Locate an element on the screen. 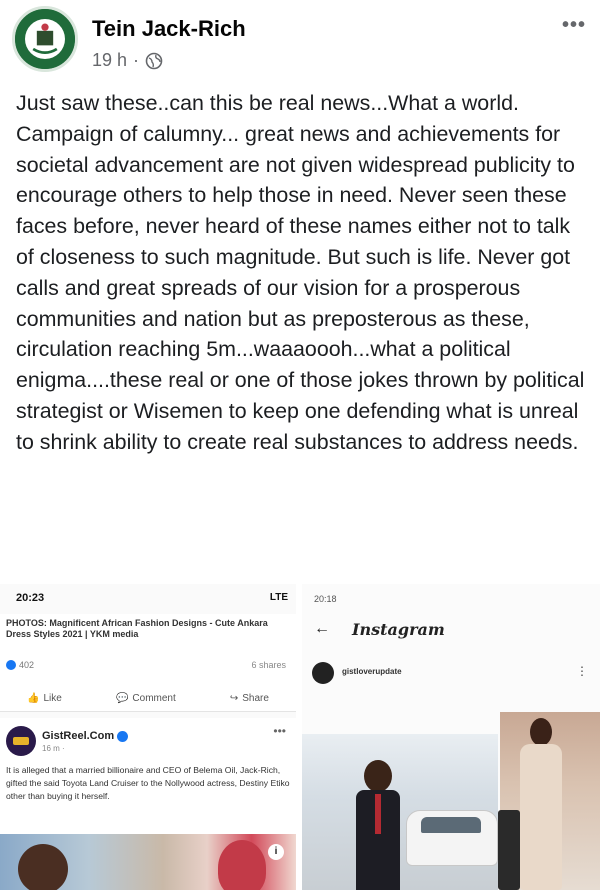 This screenshot has height=890, width=600. avatar is located at coordinates (45, 39).